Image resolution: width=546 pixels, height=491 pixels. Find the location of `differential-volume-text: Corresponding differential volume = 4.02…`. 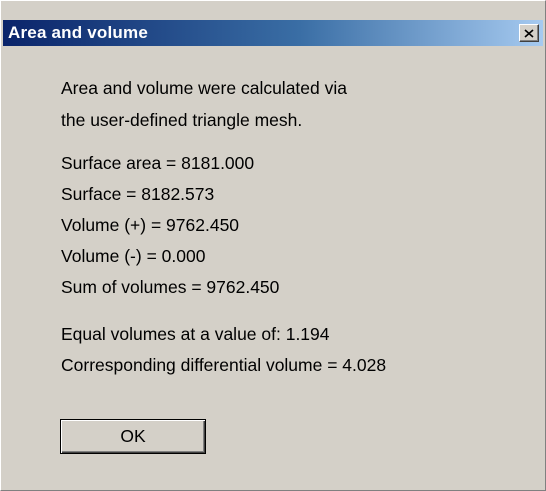

differential-volume-text: Corresponding differential volume = 4.02… is located at coordinates (224, 365).